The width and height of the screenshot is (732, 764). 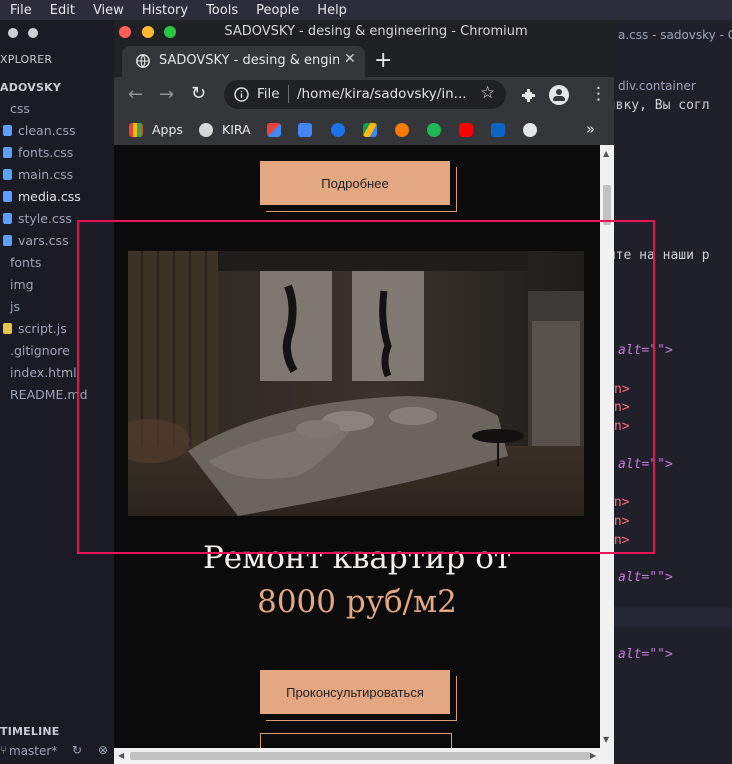 I want to click on scroll-right-icon: ▶, so click(x=593, y=755).